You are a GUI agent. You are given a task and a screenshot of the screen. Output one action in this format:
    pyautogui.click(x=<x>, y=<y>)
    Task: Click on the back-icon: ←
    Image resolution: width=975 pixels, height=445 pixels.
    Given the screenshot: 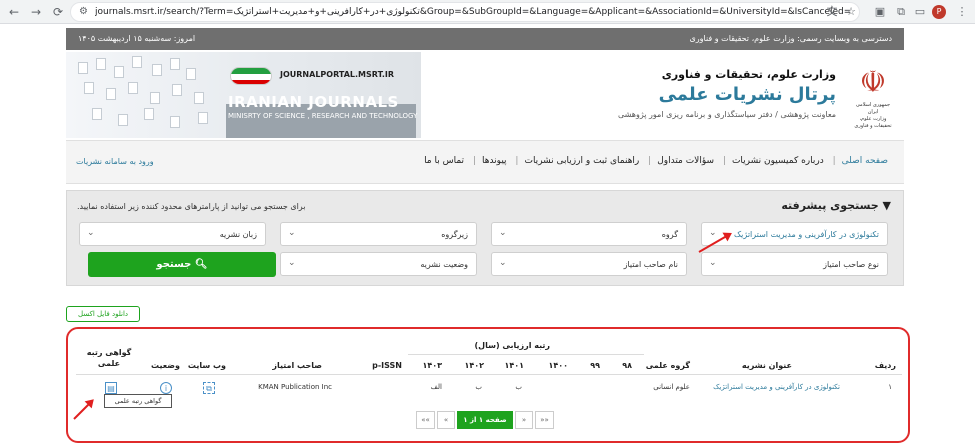 What is the action you would take?
    pyautogui.click(x=14, y=12)
    